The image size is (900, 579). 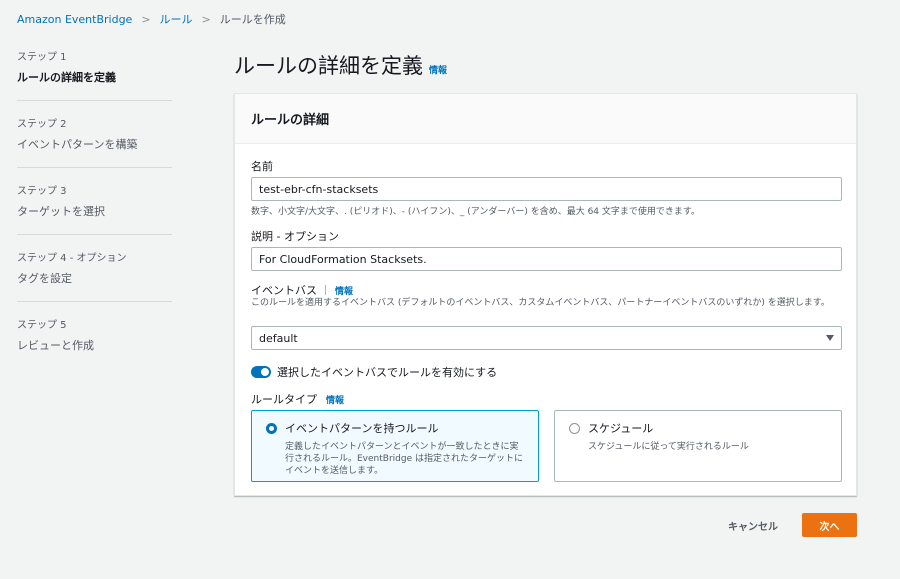 What do you see at coordinates (387, 372) in the screenshot?
I see `toggle-label: 選択したイベントバスでルールを有効にする` at bounding box center [387, 372].